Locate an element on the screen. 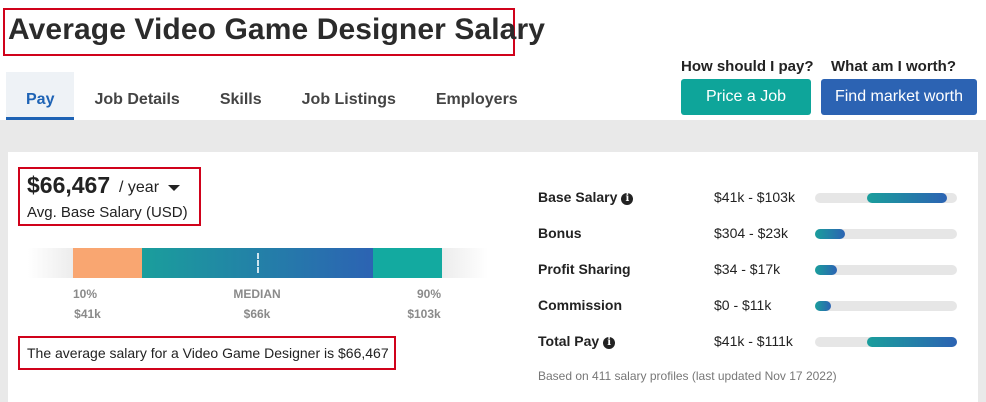  bonus-label: Bonus is located at coordinates (560, 233).